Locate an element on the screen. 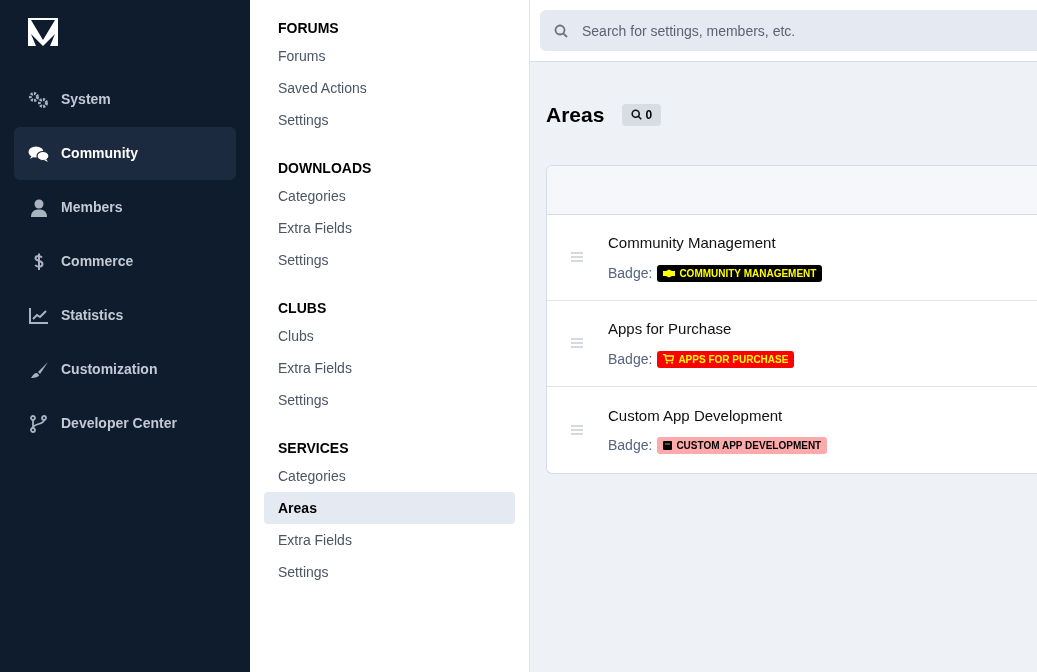 The width and height of the screenshot is (1037, 672). section-heading: FORUMS is located at coordinates (308, 27).